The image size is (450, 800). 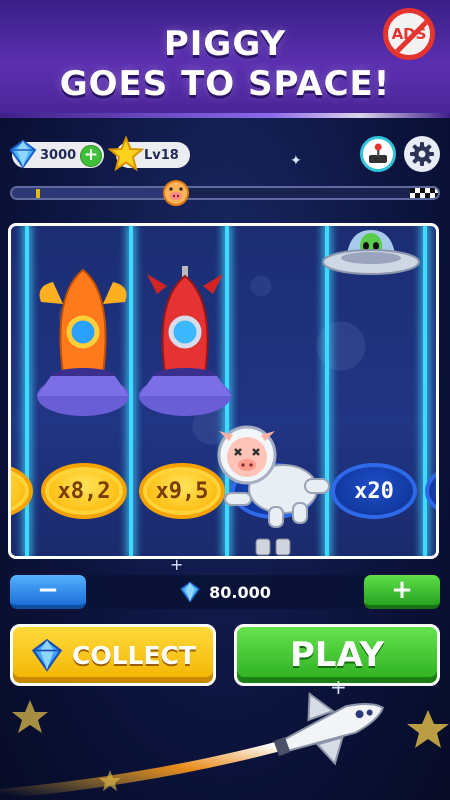 I want to click on progress-start-marker, so click(x=38, y=193).